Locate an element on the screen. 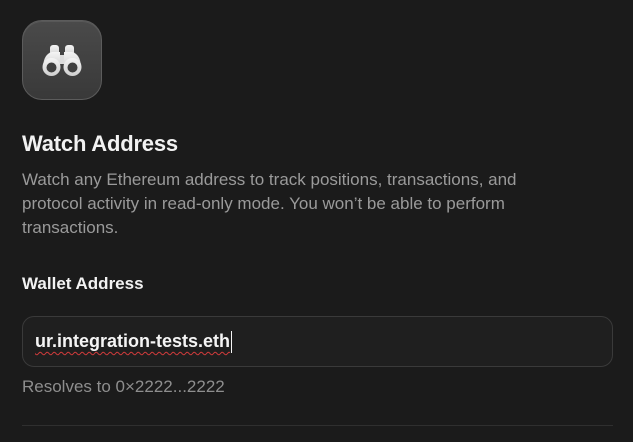 This screenshot has width=633, height=442. wallet-address-input: ur.integration-tests.eth is located at coordinates (317, 341).